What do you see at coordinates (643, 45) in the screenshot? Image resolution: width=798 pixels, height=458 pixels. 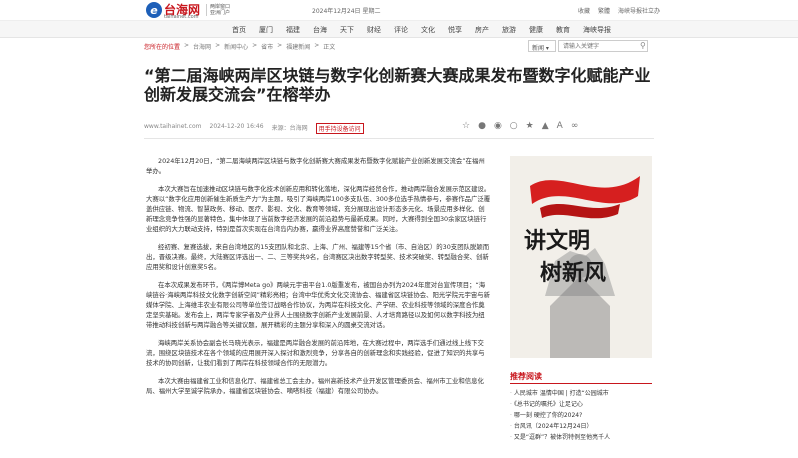 I see `search-icon: ⚲` at bounding box center [643, 45].